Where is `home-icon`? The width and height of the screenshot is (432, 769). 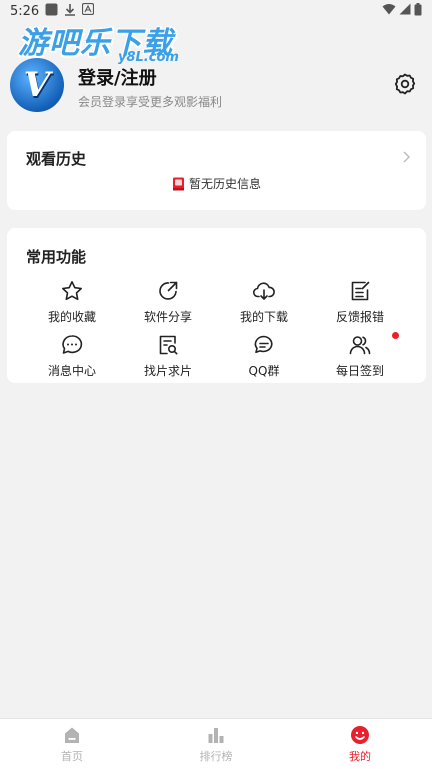 home-icon is located at coordinates (72, 735).